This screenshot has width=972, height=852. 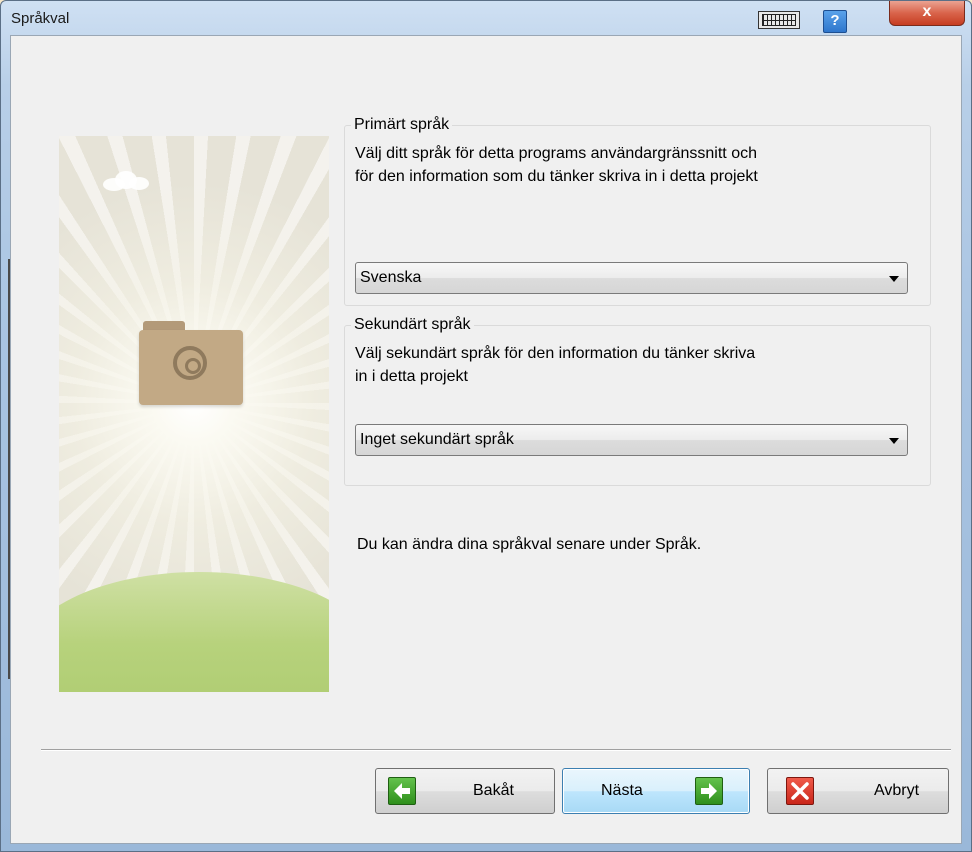 I want to click on primary-language-select: Svenska, so click(x=631, y=278).